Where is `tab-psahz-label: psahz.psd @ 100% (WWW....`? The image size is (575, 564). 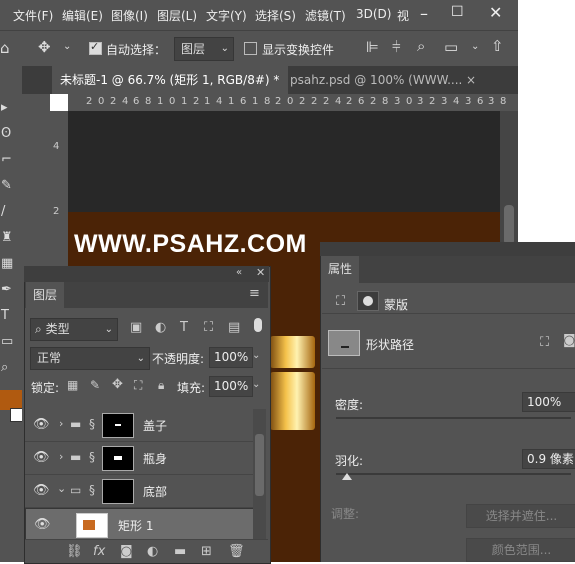 tab-psahz-label: psahz.psd @ 100% (WWW.... is located at coordinates (376, 80).